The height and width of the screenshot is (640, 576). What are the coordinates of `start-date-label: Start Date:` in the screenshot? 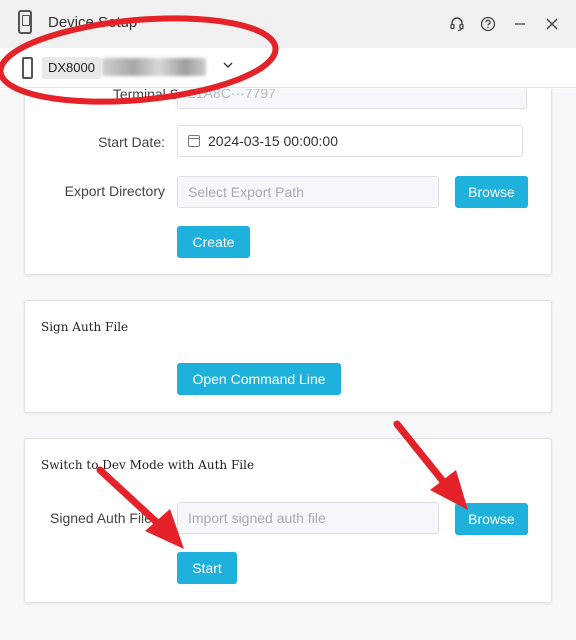 It's located at (131, 142).